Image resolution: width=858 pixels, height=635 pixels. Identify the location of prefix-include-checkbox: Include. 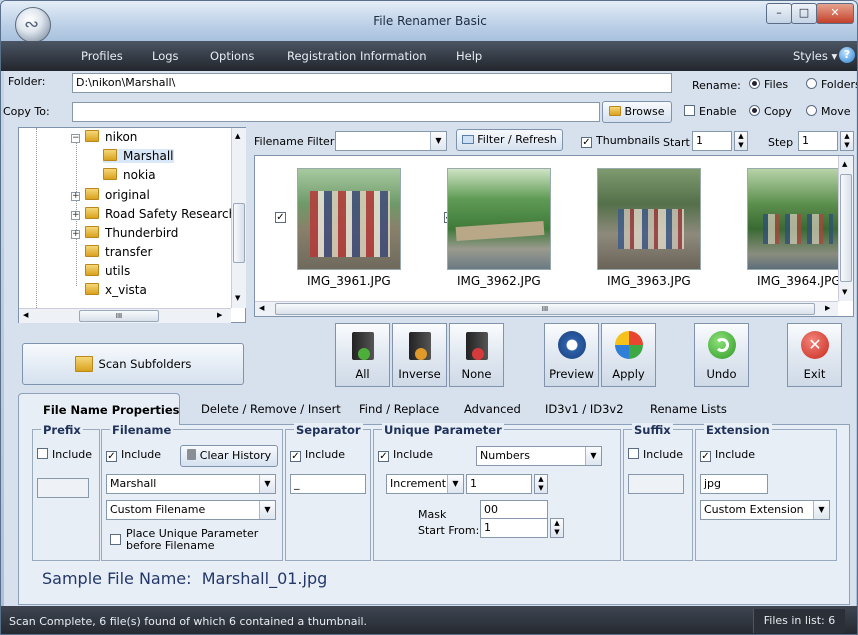
(64, 454).